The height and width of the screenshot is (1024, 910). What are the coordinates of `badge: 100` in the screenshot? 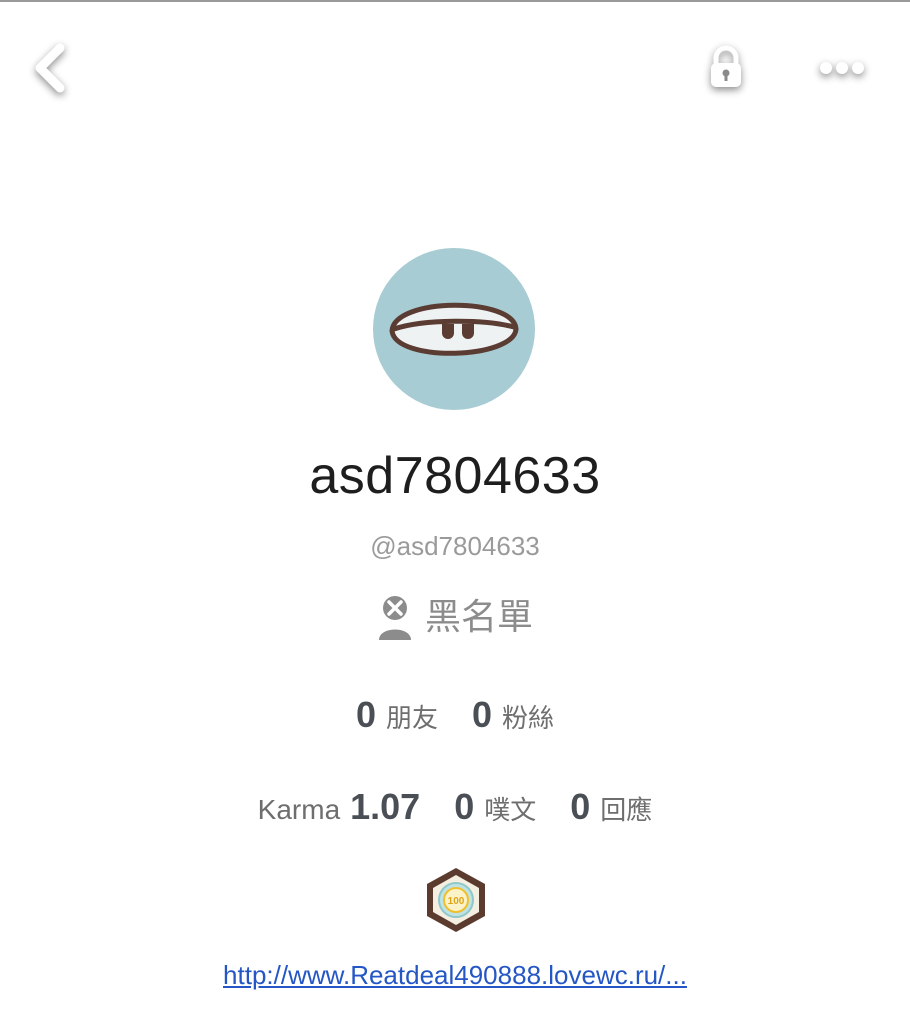 It's located at (456, 900).